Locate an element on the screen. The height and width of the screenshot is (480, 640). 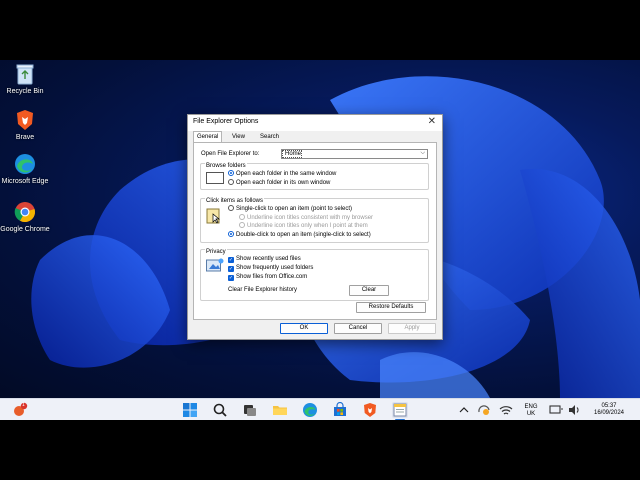
open-explorer-value: Home is located at coordinates (292, 154).